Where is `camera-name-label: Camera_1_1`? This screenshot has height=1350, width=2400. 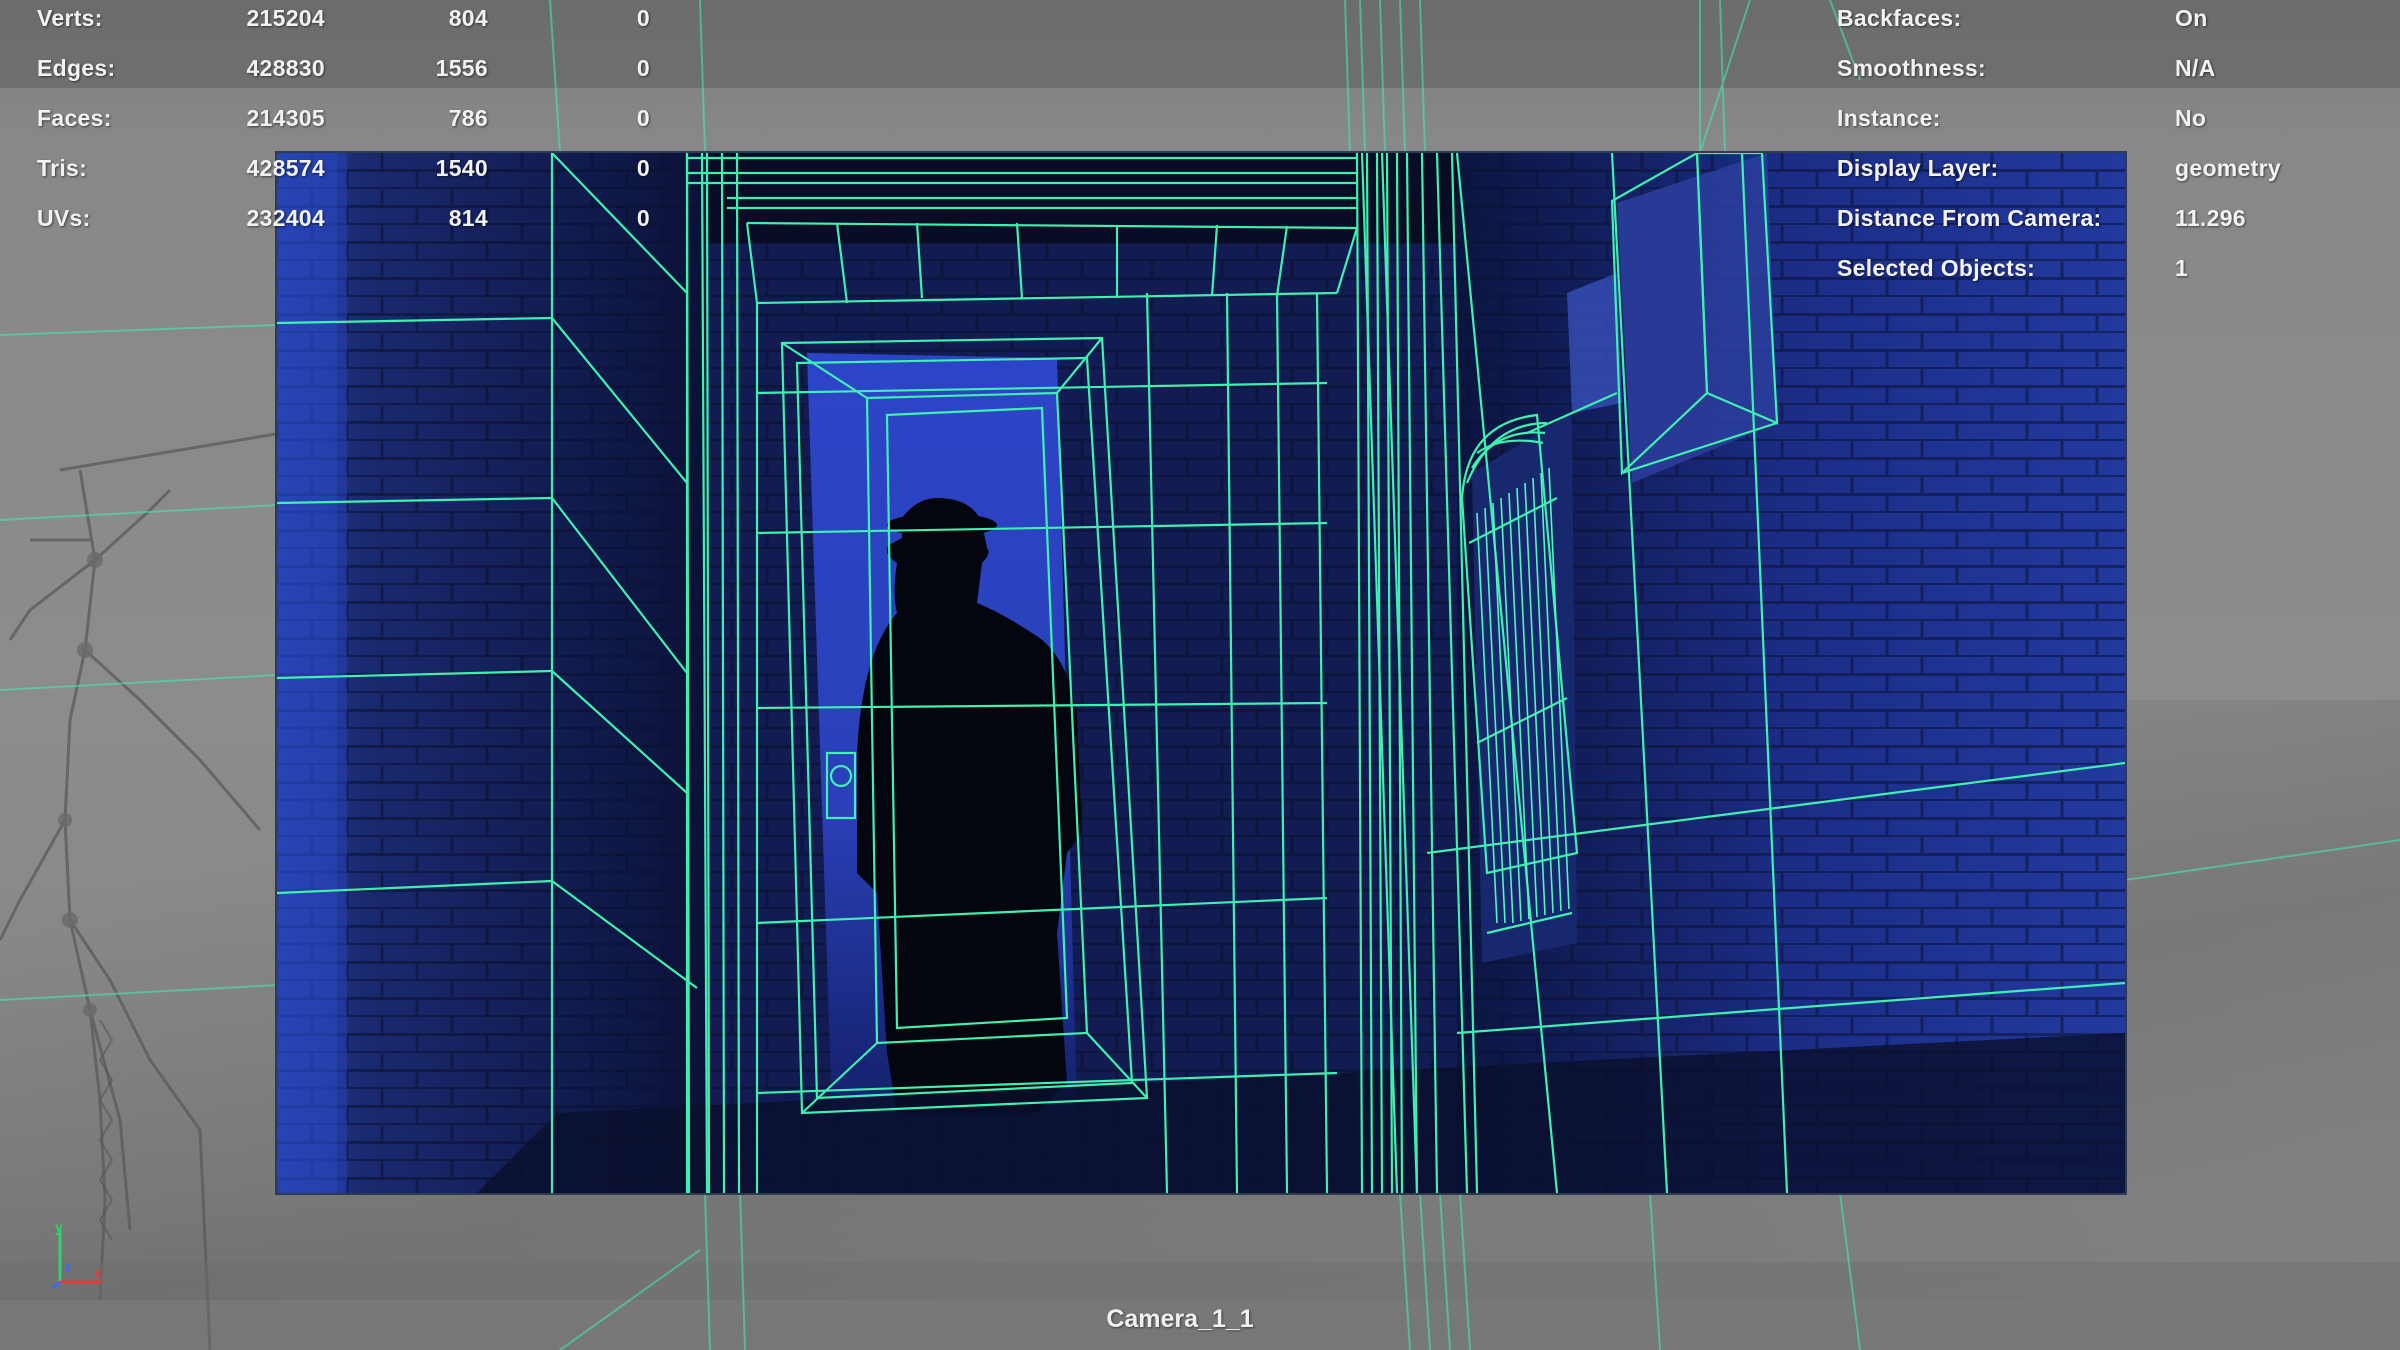 camera-name-label: Camera_1_1 is located at coordinates (1180, 1319).